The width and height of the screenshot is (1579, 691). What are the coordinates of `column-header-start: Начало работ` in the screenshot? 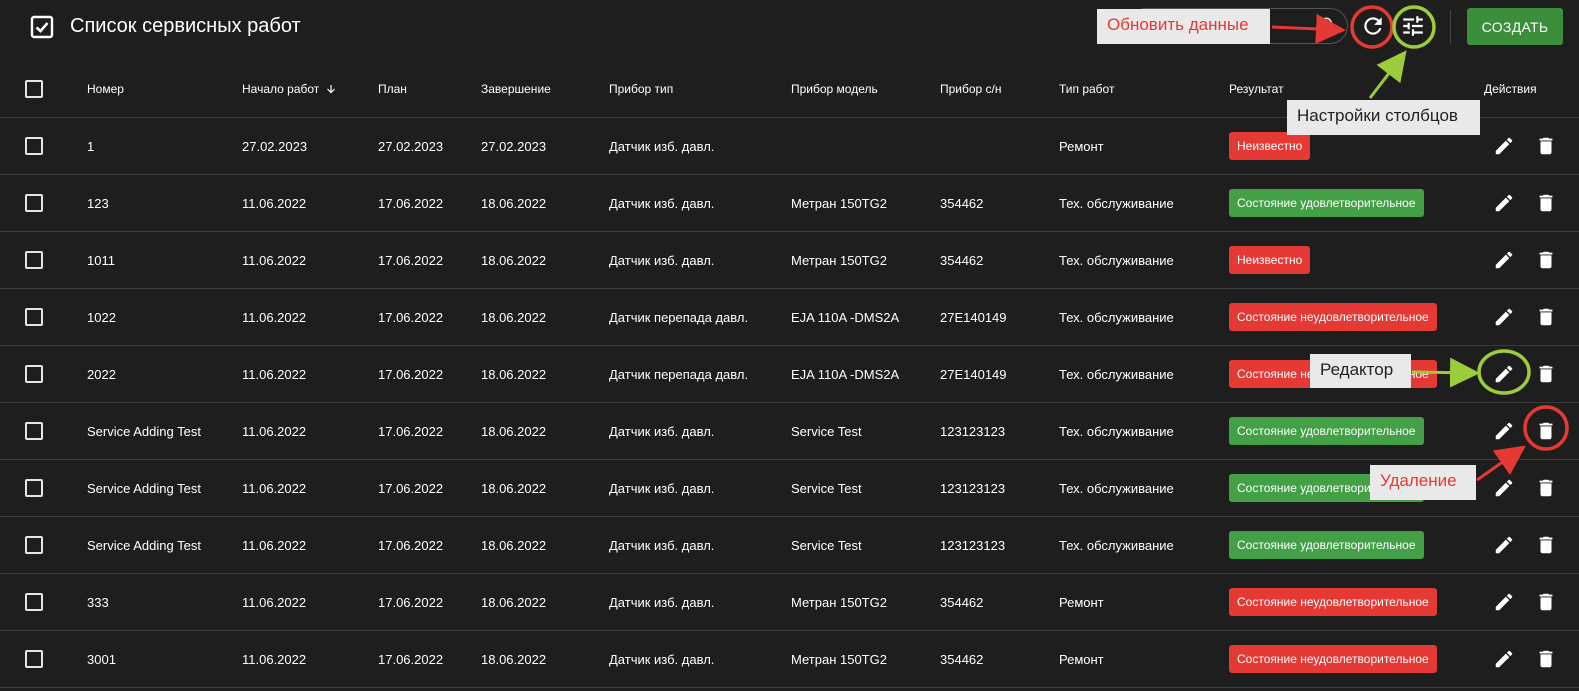 It's located at (289, 89).